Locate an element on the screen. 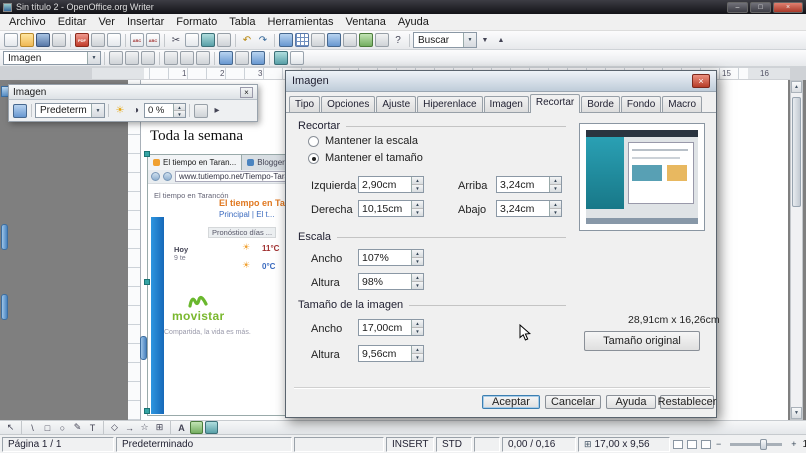 The image size is (806, 453). align-left-icon is located at coordinates (171, 58).